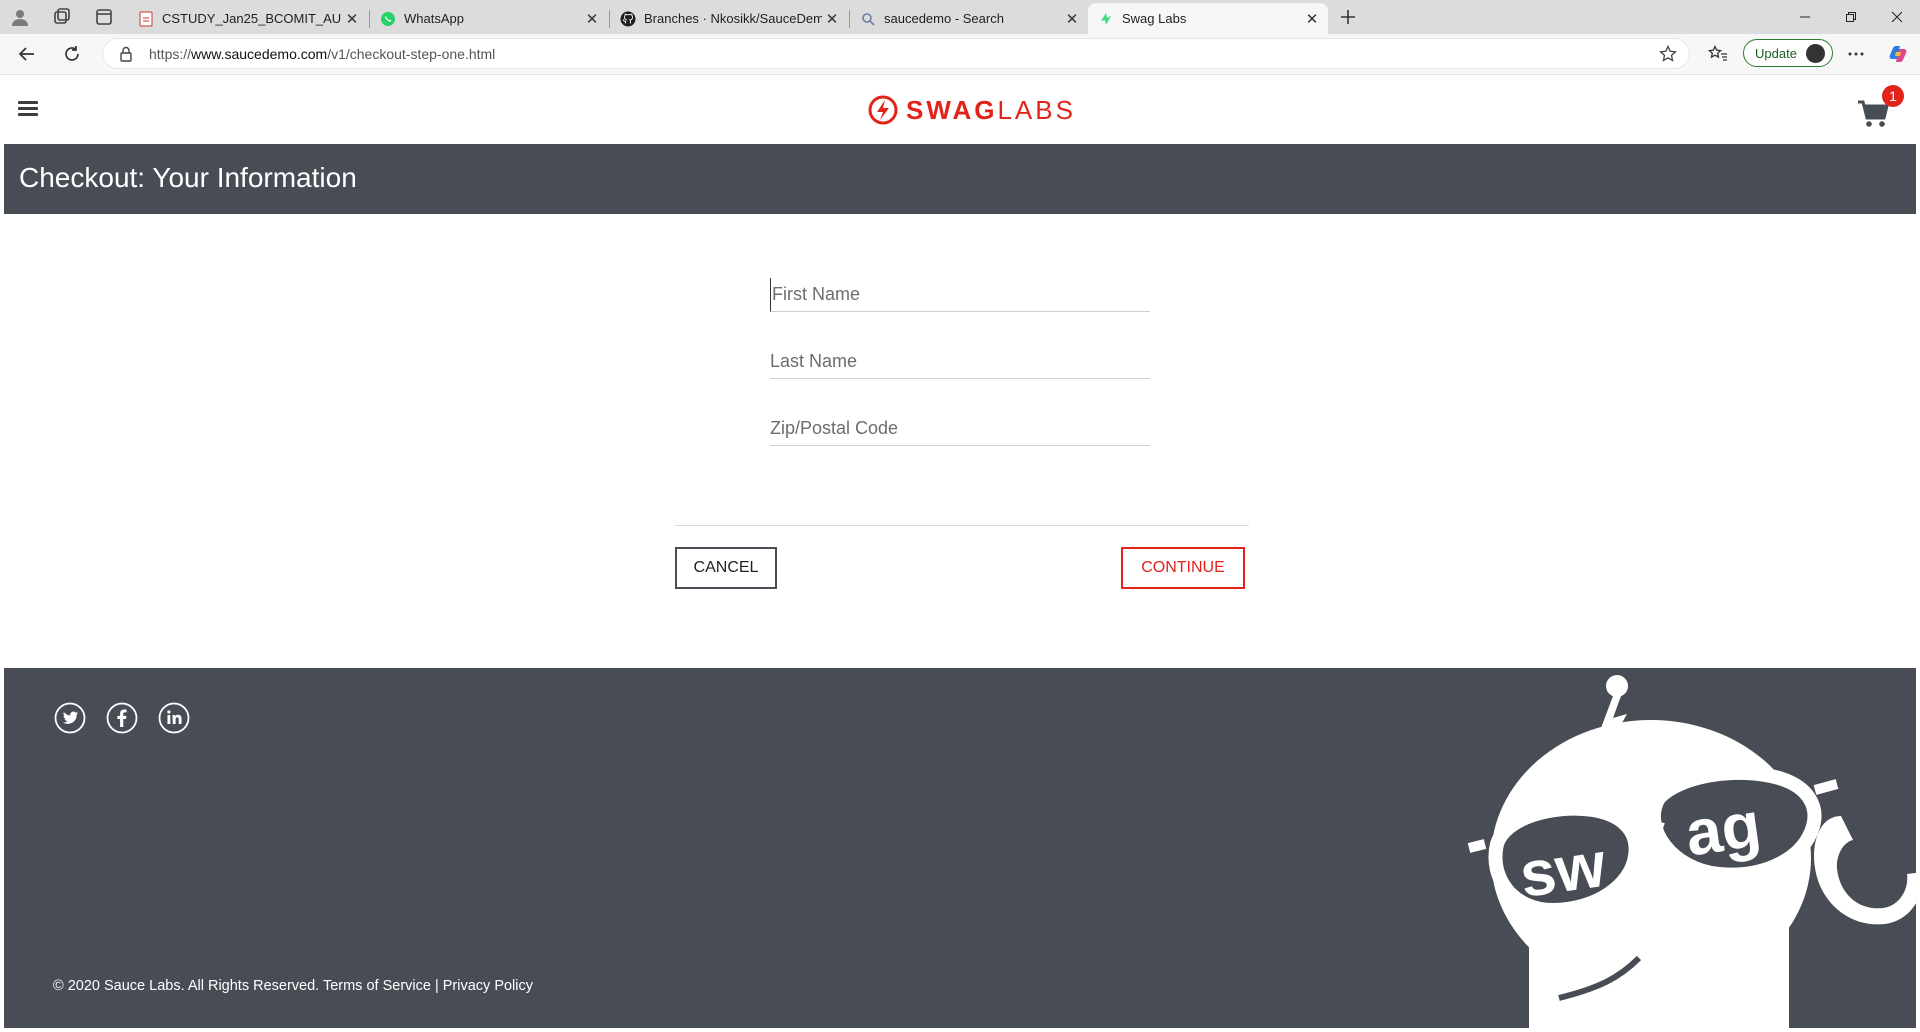 The width and height of the screenshot is (1920, 1032). I want to click on url-path: /v1/checkout-step-one.html, so click(411, 54).